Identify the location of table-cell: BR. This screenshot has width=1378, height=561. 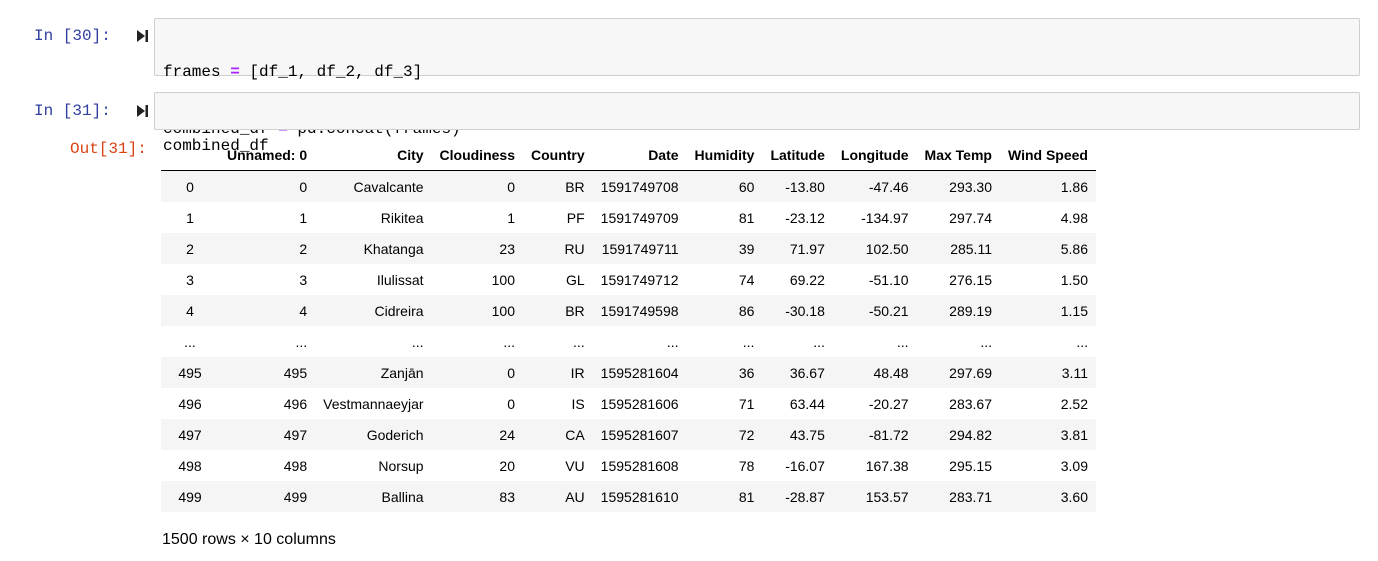
(575, 310).